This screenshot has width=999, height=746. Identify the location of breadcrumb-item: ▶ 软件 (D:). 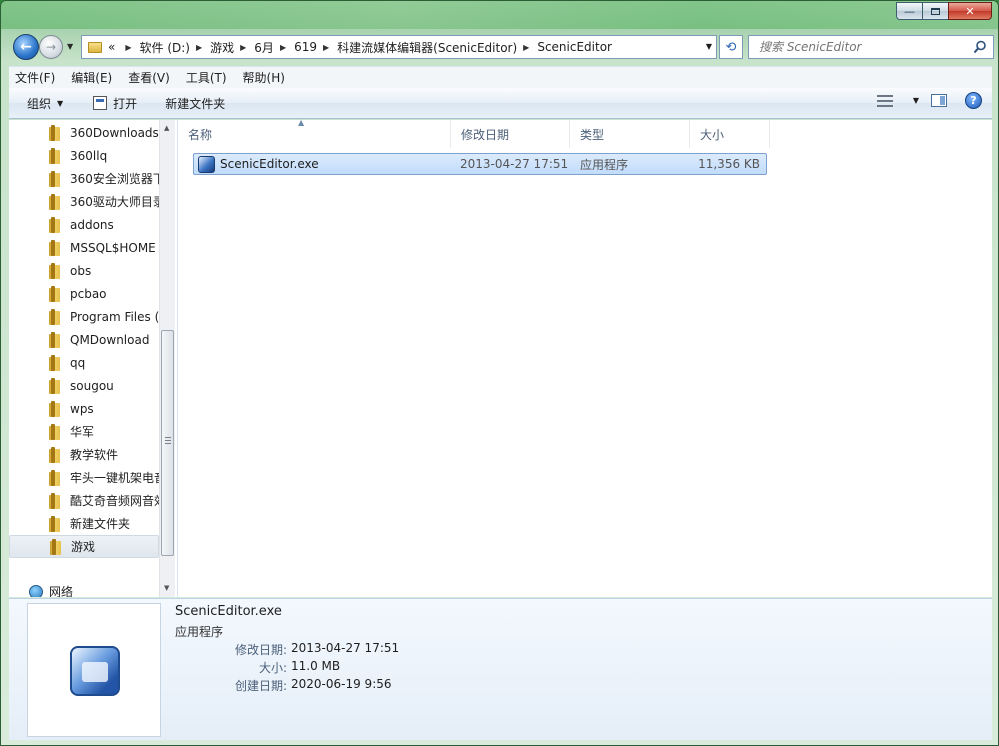
(154, 47).